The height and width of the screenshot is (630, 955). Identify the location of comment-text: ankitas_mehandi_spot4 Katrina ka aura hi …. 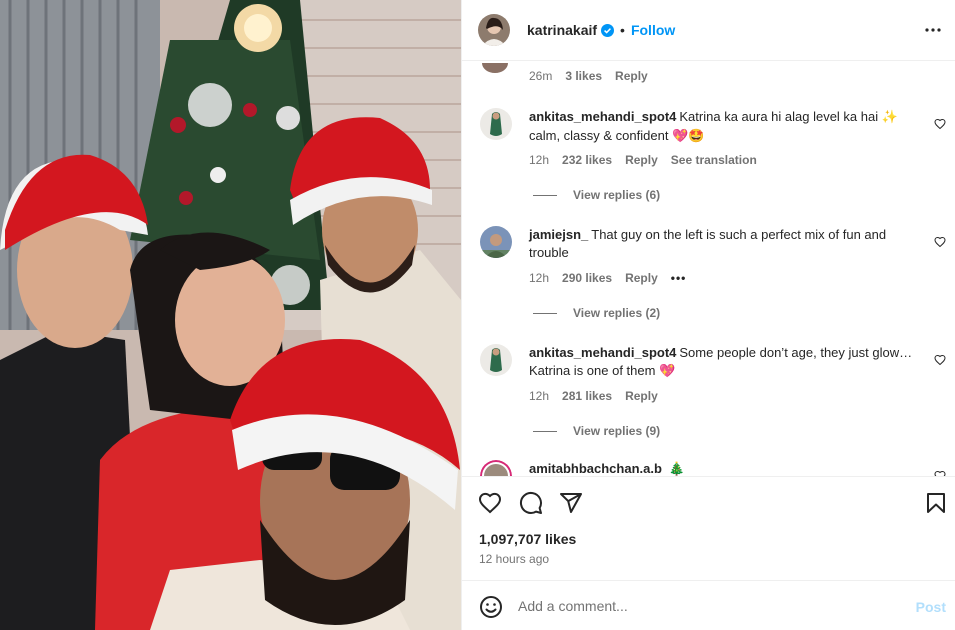
(713, 126).